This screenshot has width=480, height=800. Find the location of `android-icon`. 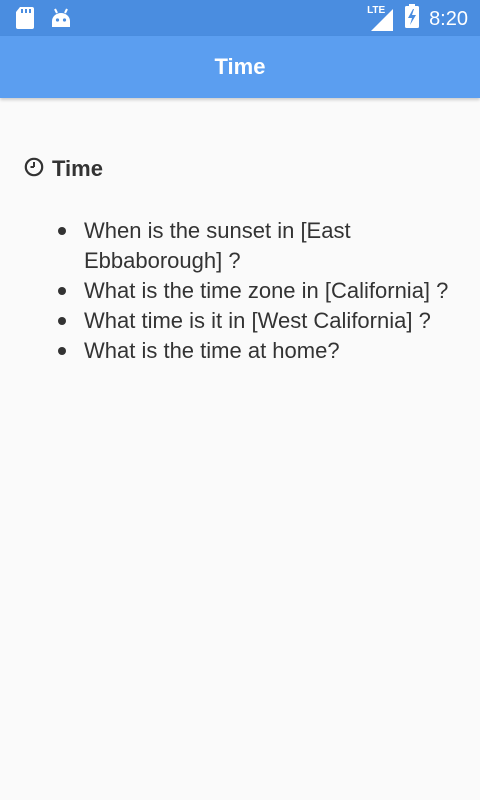

android-icon is located at coordinates (61, 20).